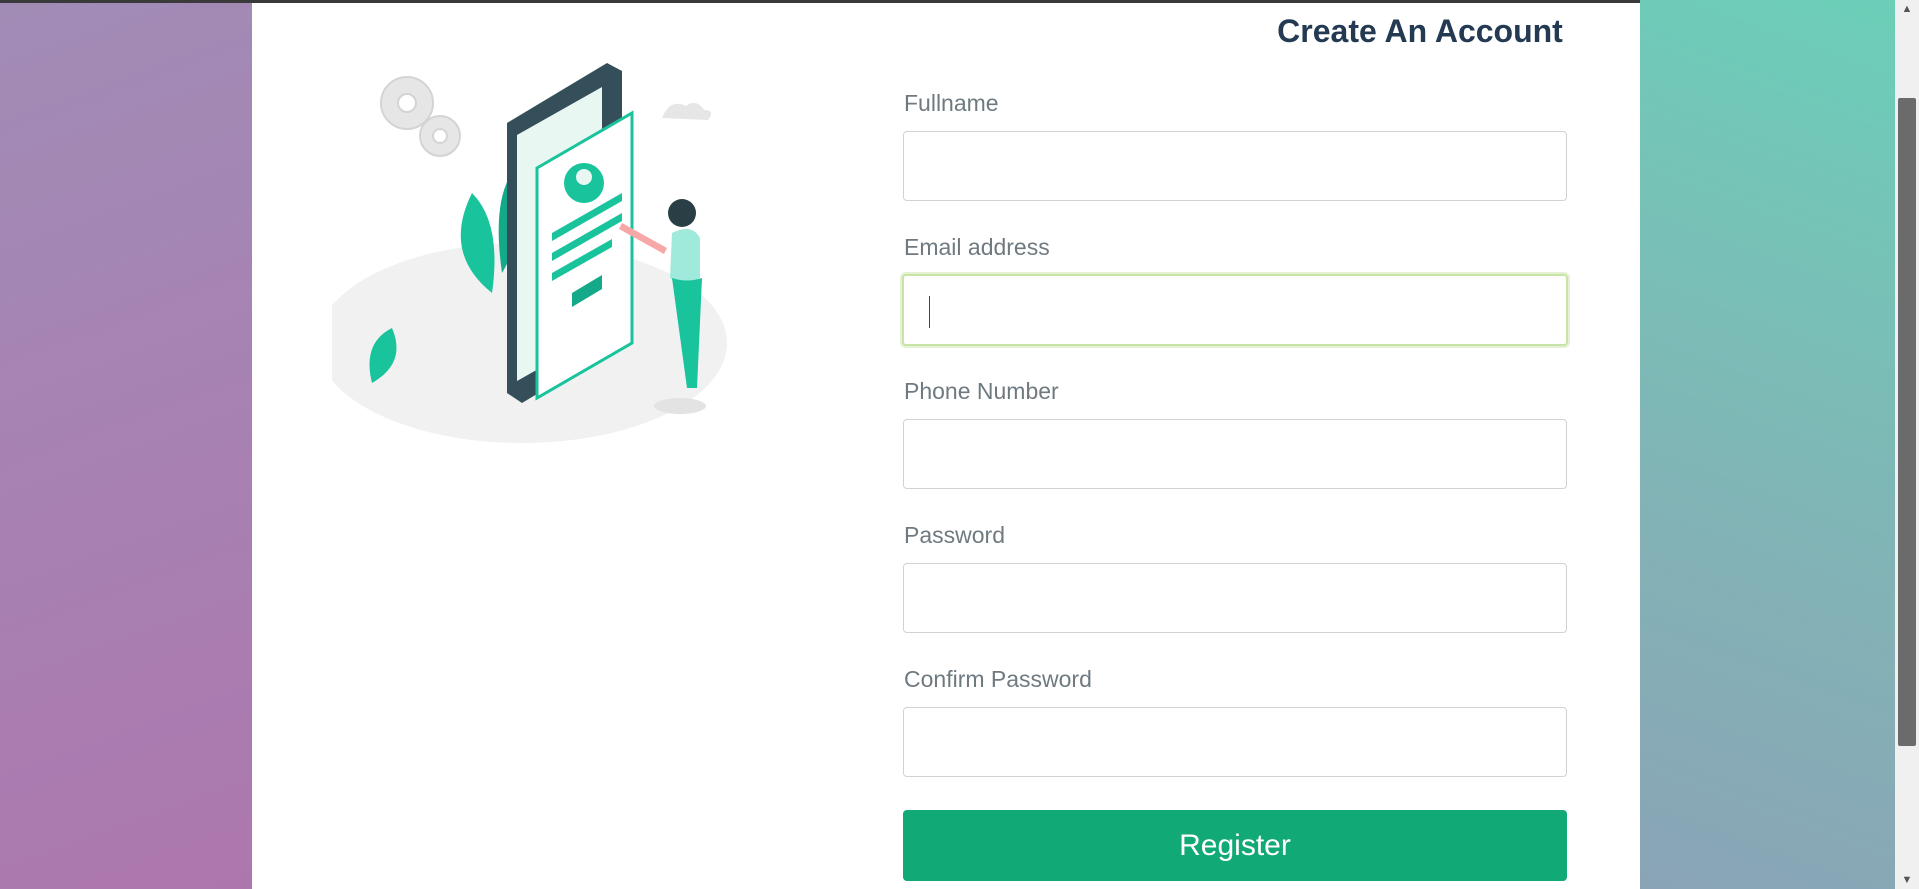 This screenshot has width=1919, height=889. I want to click on signup-illustration, so click(529, 253).